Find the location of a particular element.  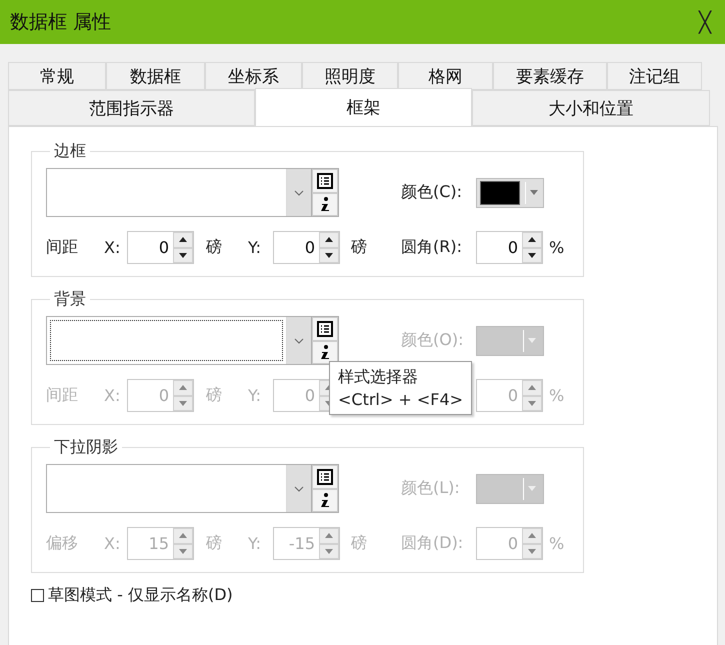

group-title: 边框 is located at coordinates (70, 151).